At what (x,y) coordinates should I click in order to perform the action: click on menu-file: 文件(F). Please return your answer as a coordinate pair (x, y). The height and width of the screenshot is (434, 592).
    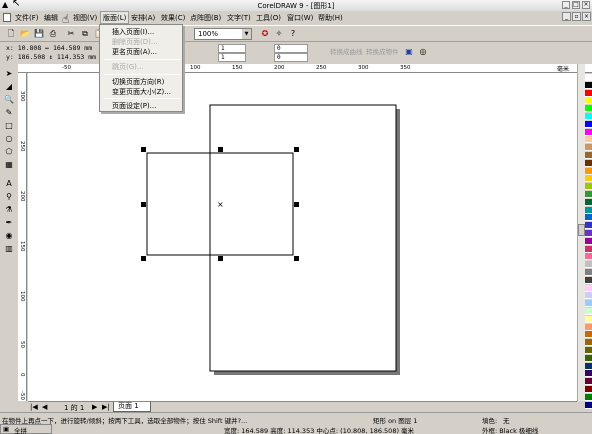
    Looking at the image, I should click on (27, 18).